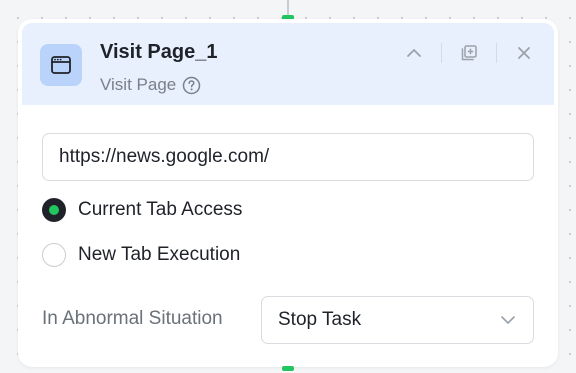 The height and width of the screenshot is (373, 576). I want to click on radio-button-checked, so click(54, 210).